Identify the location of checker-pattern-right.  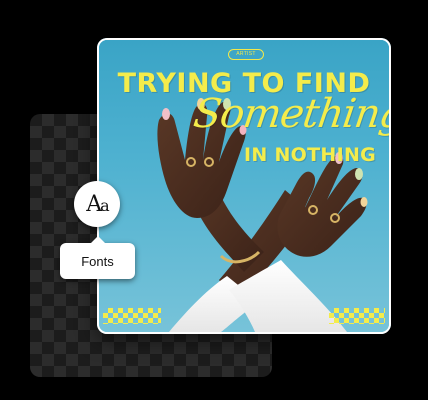
(357, 316).